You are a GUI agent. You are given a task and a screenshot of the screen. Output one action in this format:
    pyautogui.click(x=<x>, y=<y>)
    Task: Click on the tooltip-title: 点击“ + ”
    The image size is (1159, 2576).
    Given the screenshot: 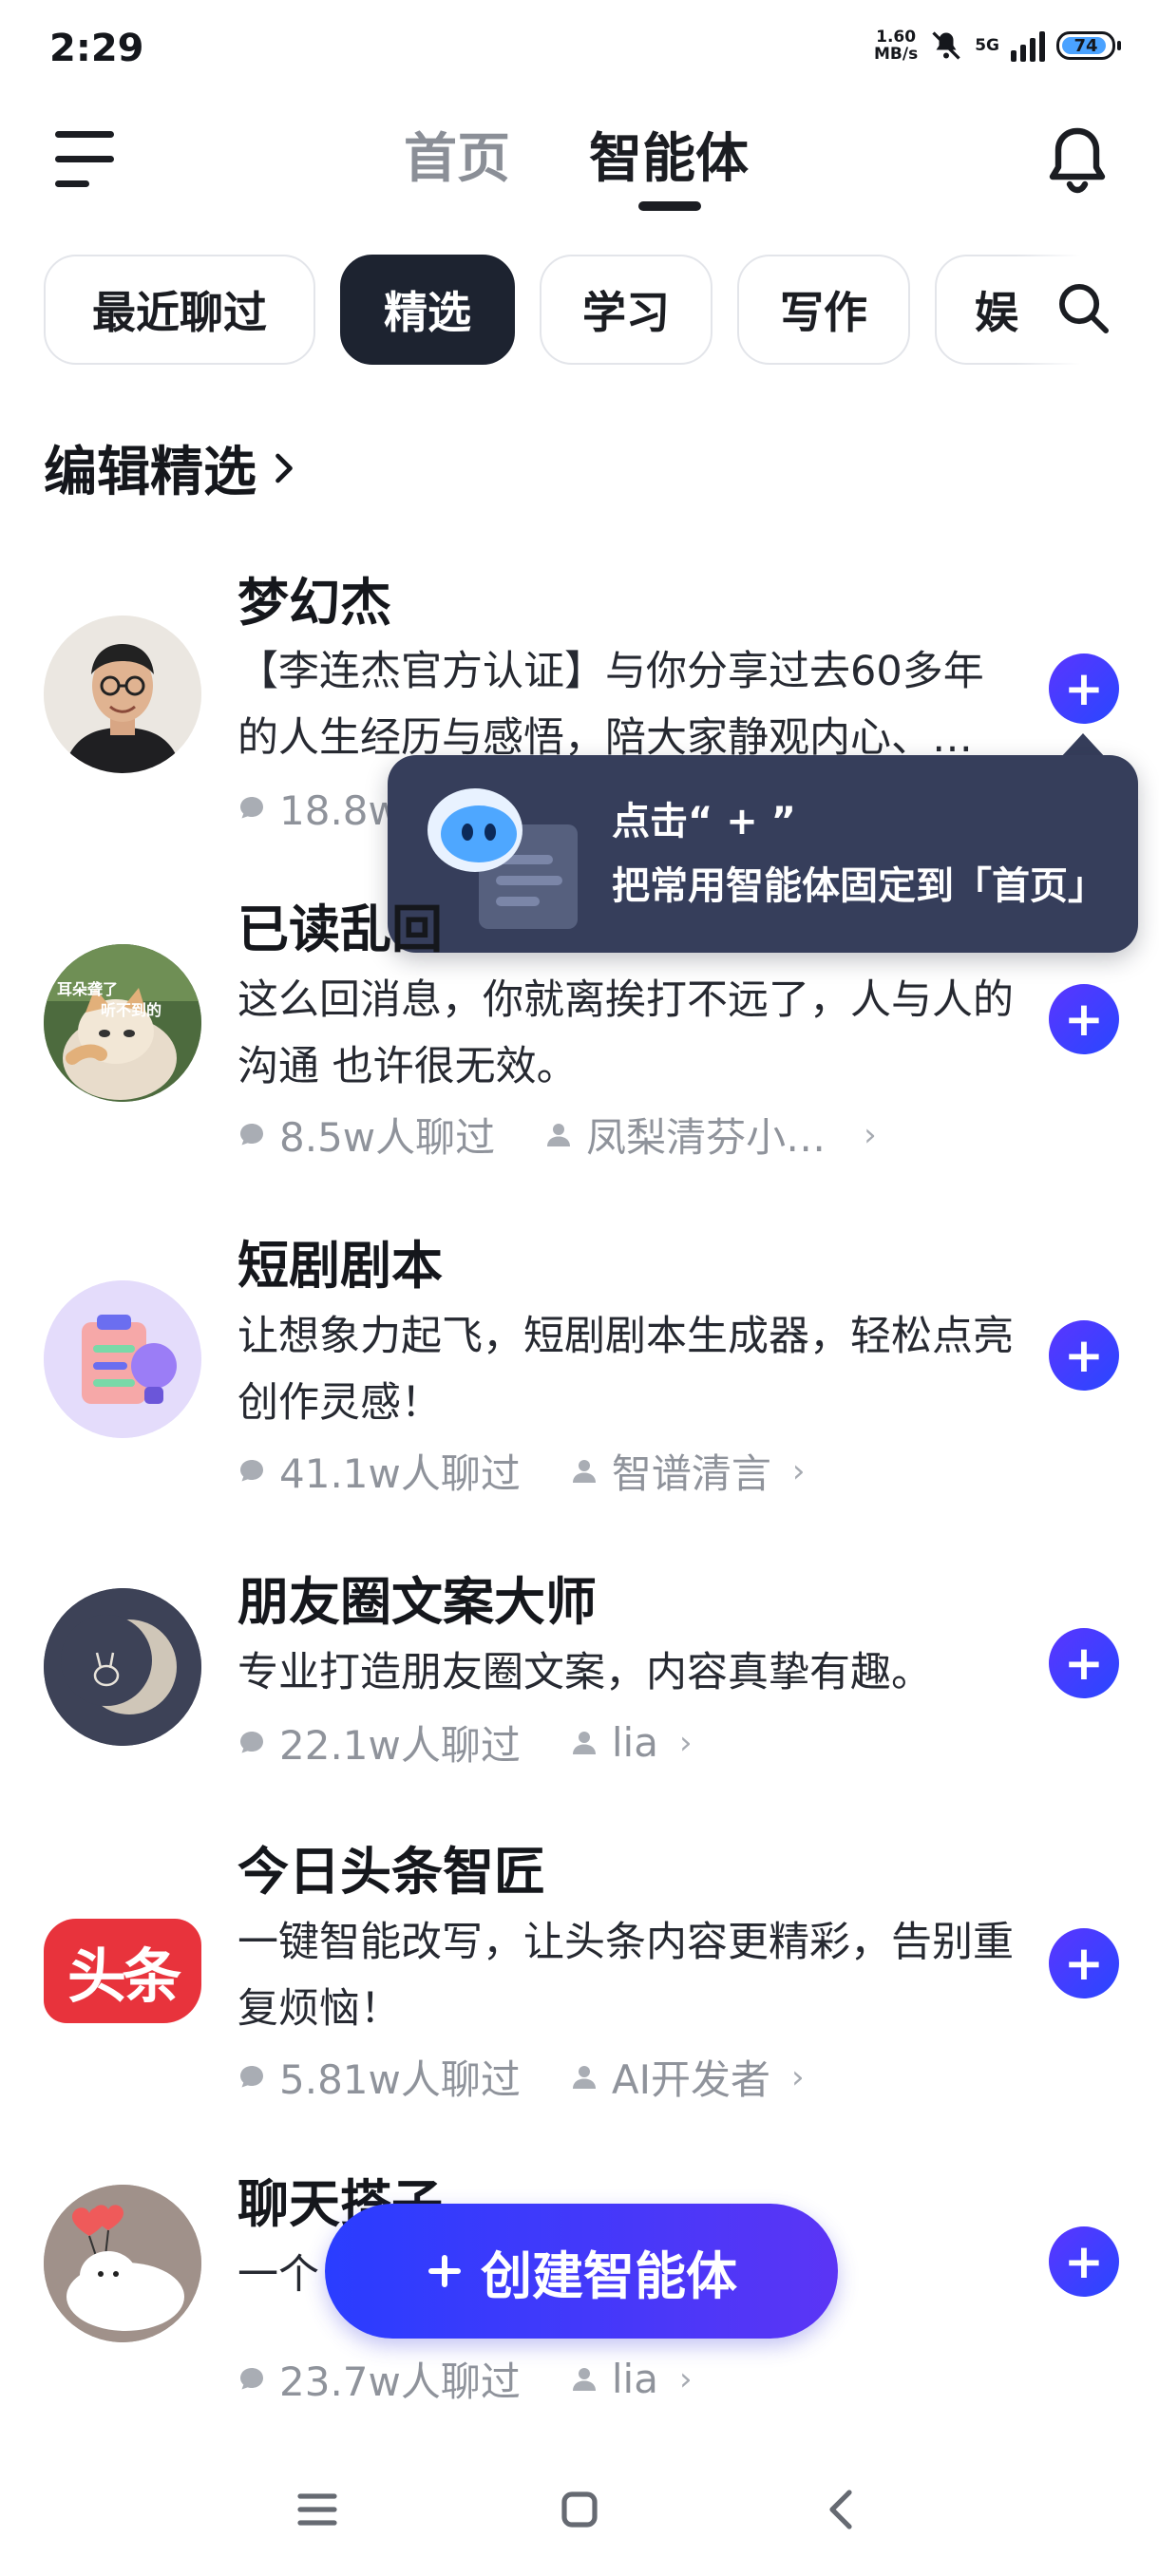 What is the action you would take?
    pyautogui.click(x=704, y=821)
    